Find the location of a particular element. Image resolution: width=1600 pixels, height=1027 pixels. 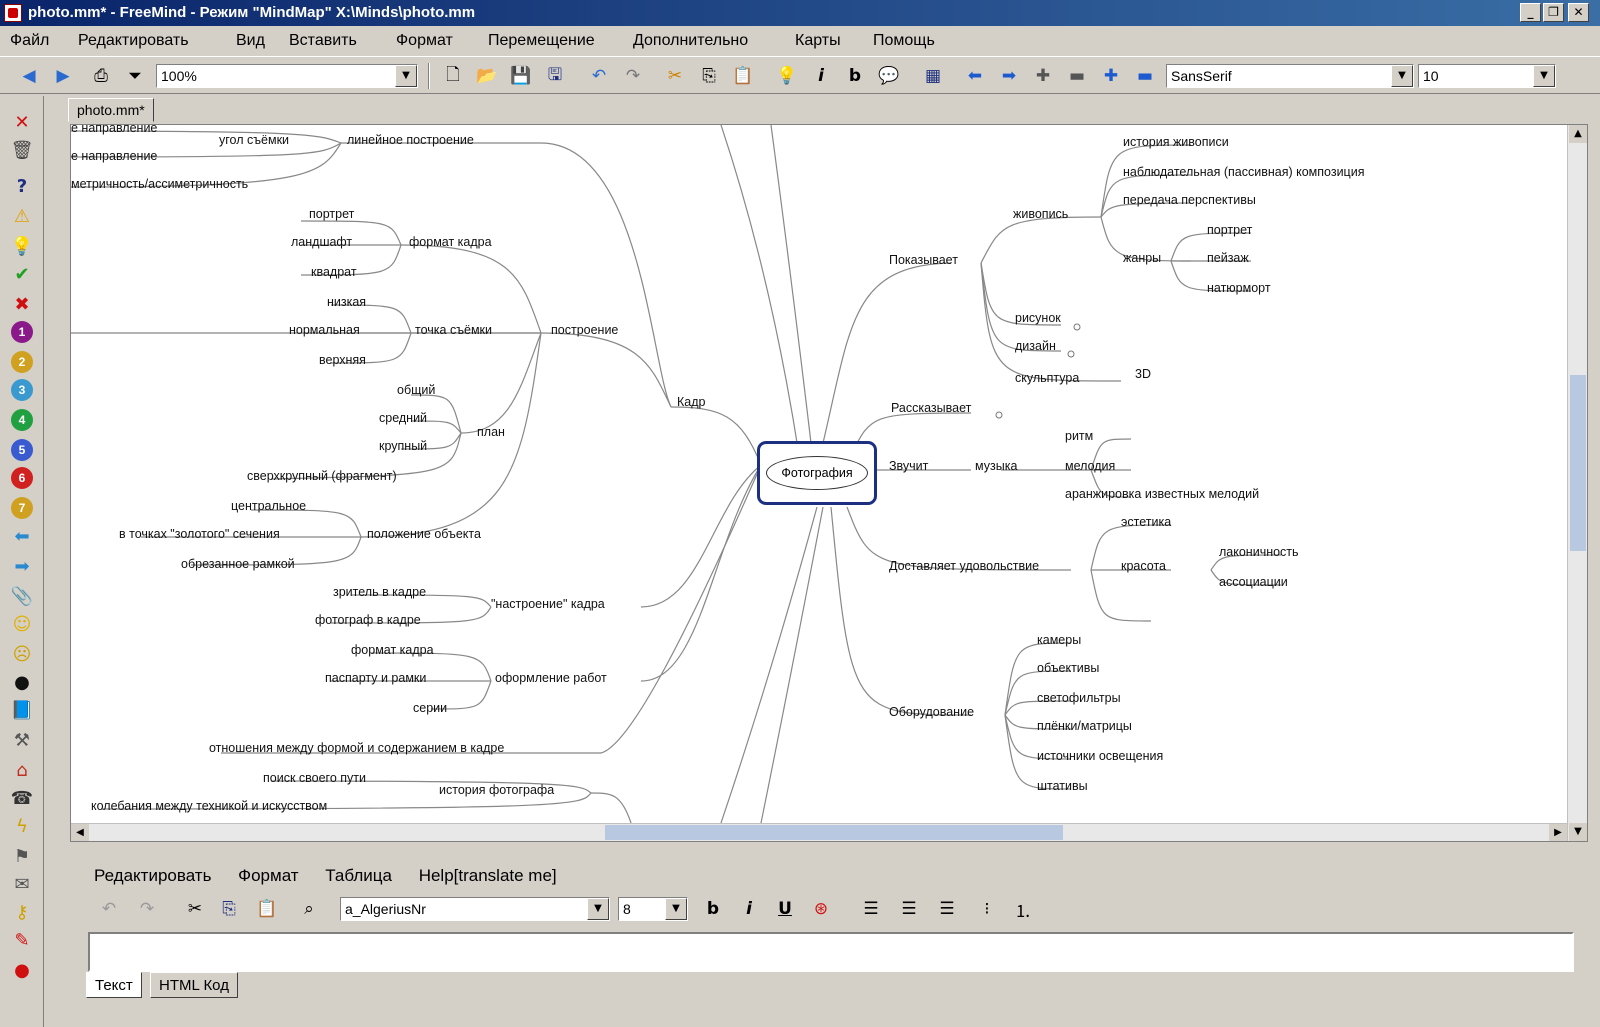

back-icon: ◀ is located at coordinates (29, 76).